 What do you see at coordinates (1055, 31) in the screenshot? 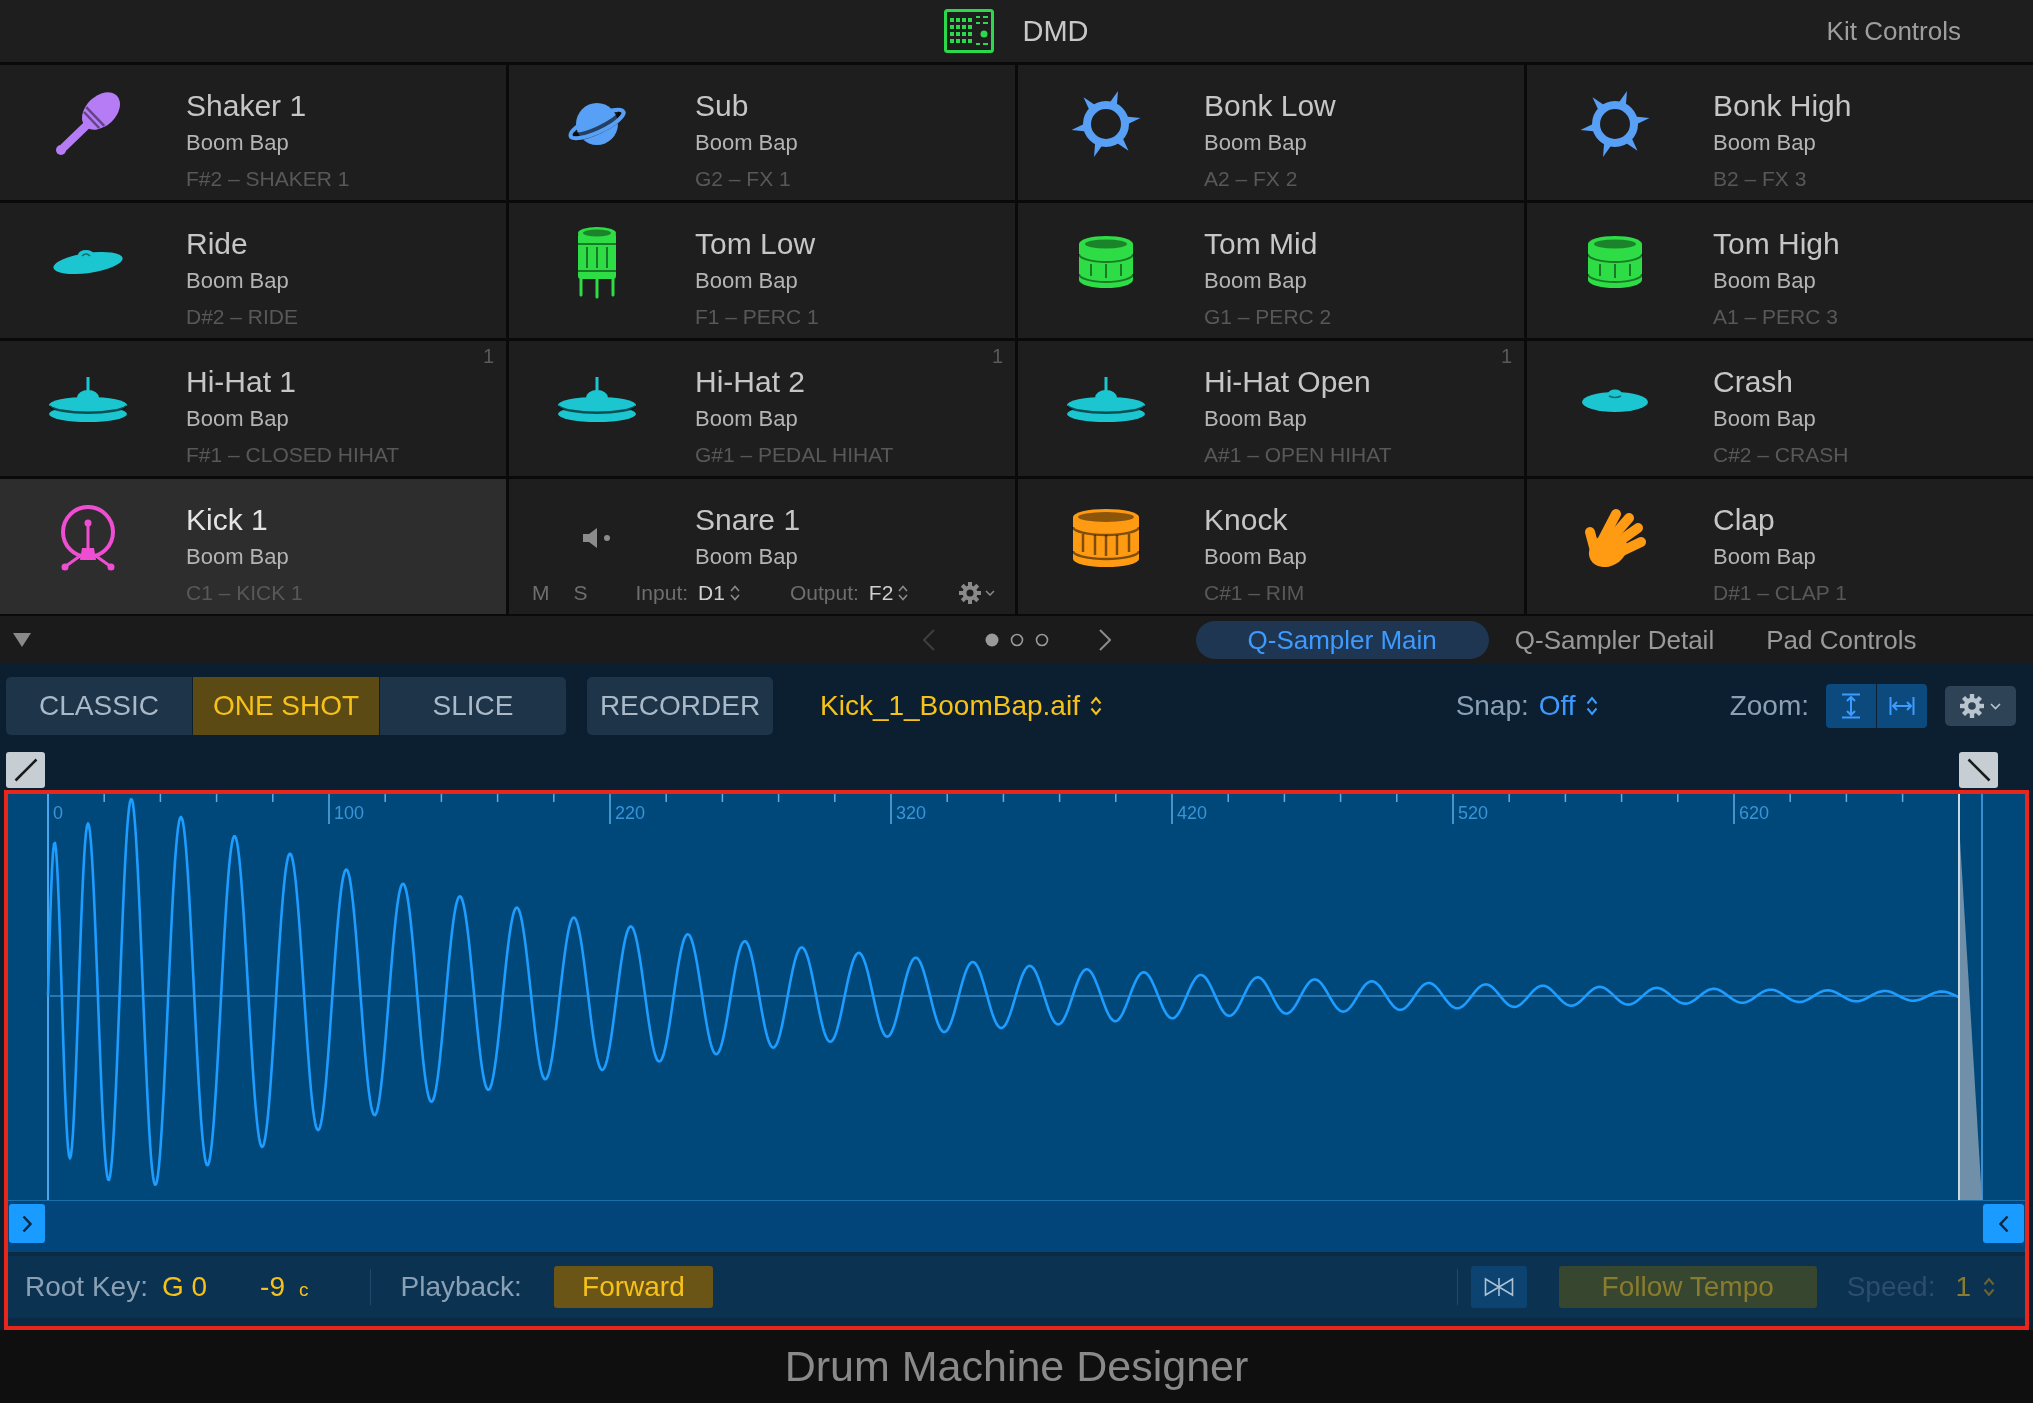
I see `window-title: DMD` at bounding box center [1055, 31].